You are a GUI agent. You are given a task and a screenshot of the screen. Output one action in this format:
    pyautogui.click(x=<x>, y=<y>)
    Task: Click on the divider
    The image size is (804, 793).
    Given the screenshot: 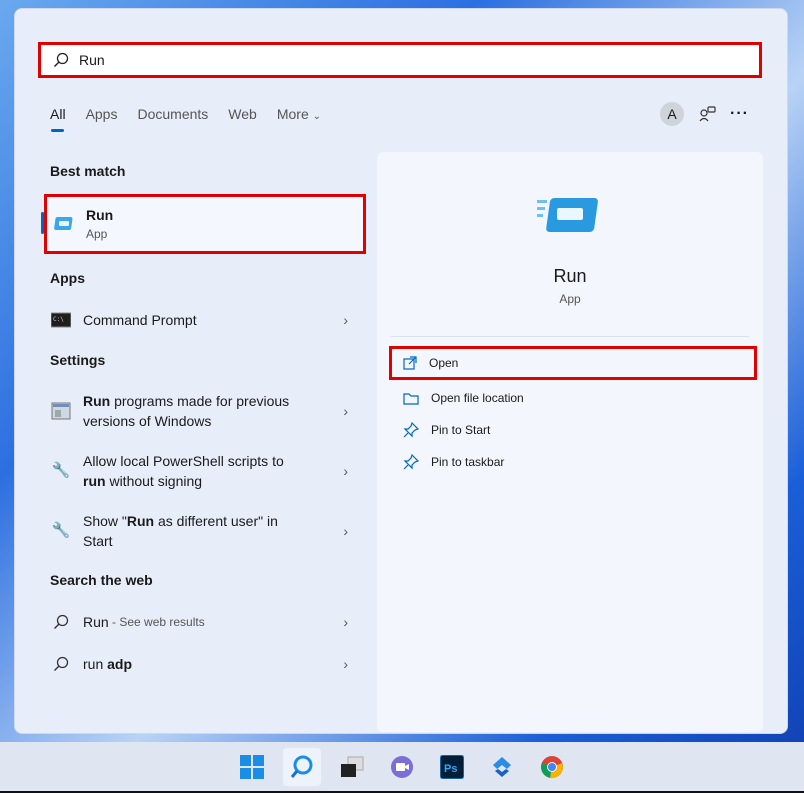 What is the action you would take?
    pyautogui.click(x=570, y=336)
    